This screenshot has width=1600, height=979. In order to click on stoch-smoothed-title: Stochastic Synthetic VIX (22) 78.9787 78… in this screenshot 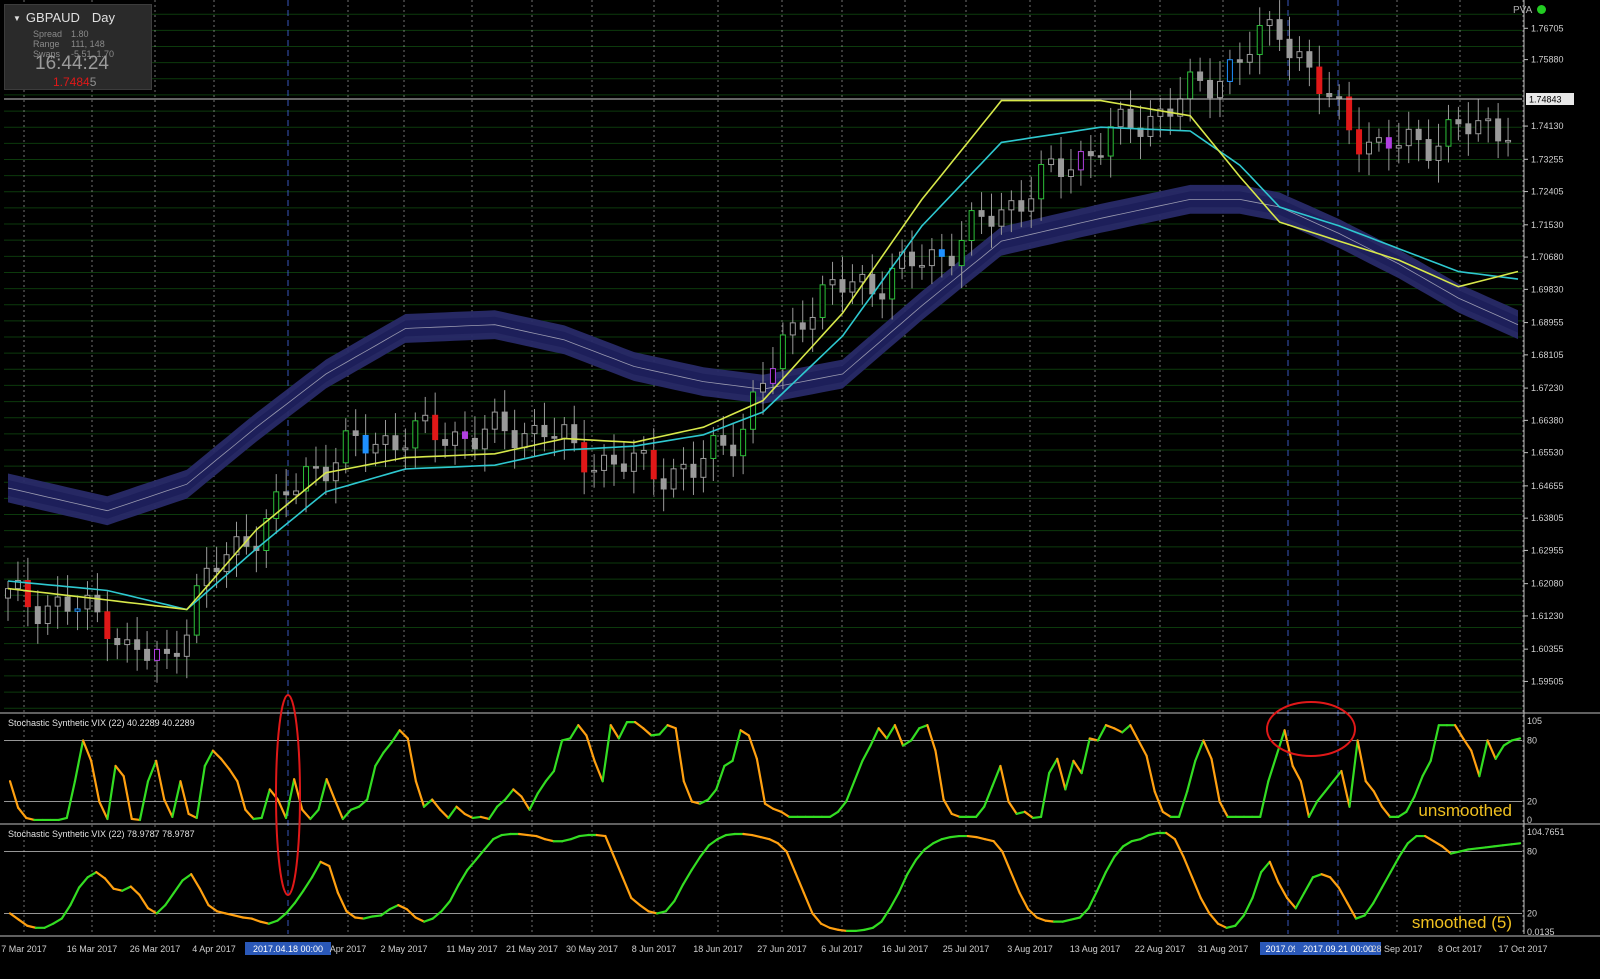, I will do `click(101, 834)`.